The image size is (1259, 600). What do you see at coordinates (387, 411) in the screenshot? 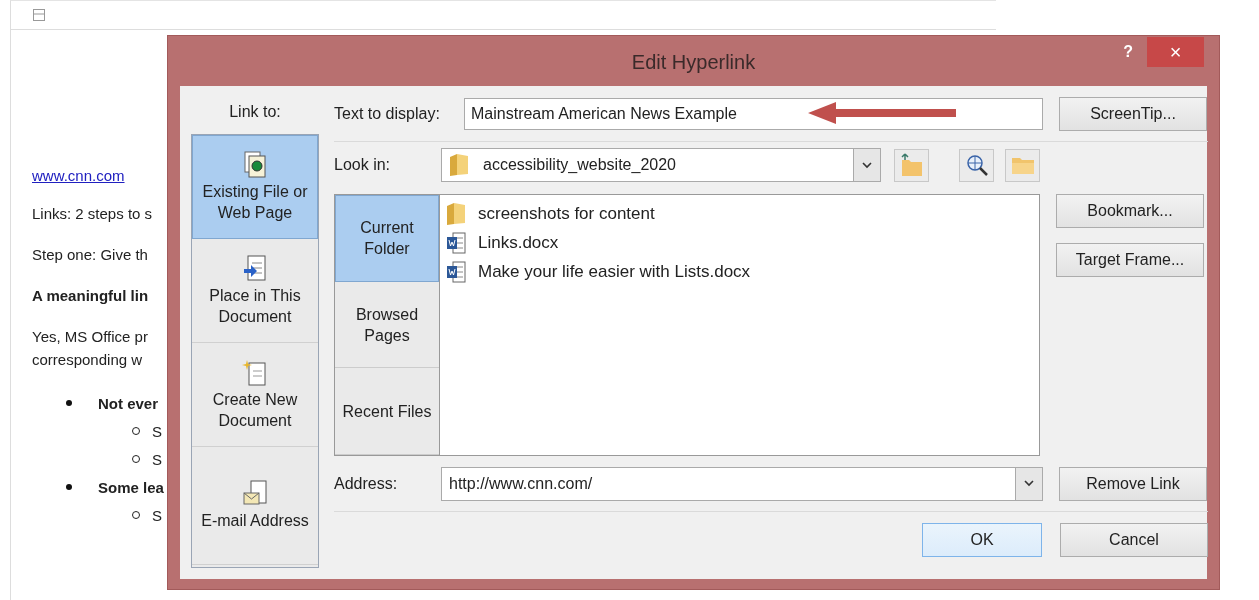
I see `browse-tab: Recent Files` at bounding box center [387, 411].